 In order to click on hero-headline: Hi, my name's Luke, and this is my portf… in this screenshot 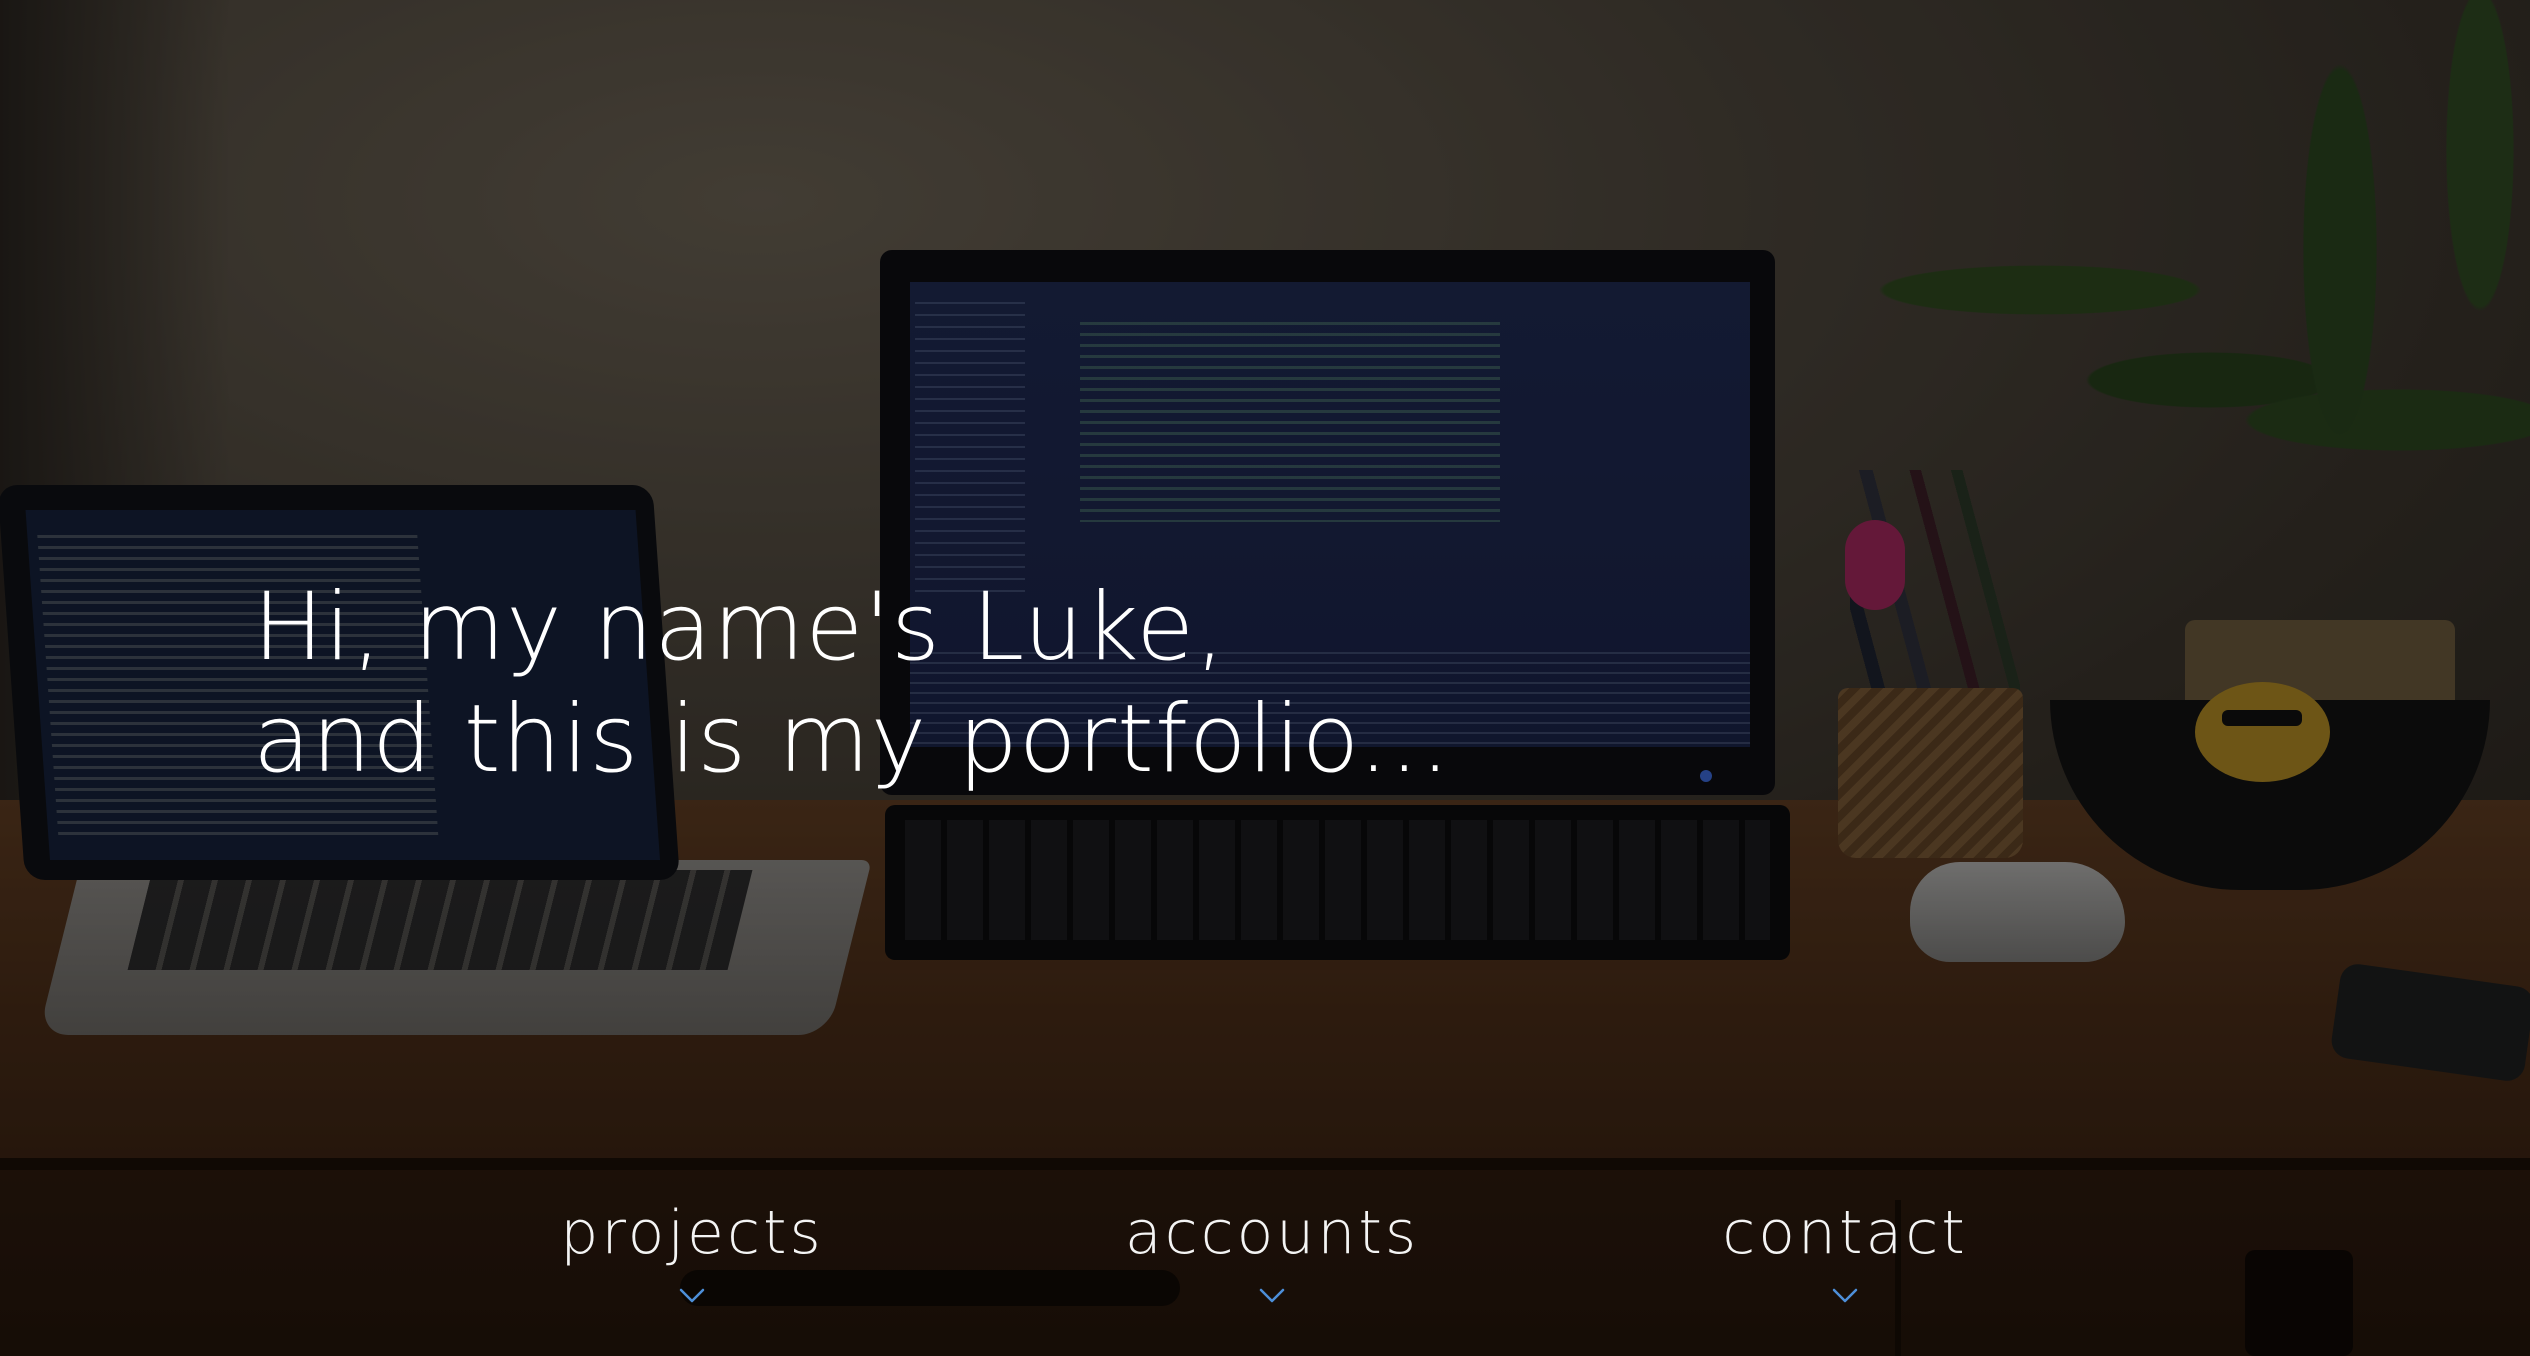, I will do `click(852, 684)`.